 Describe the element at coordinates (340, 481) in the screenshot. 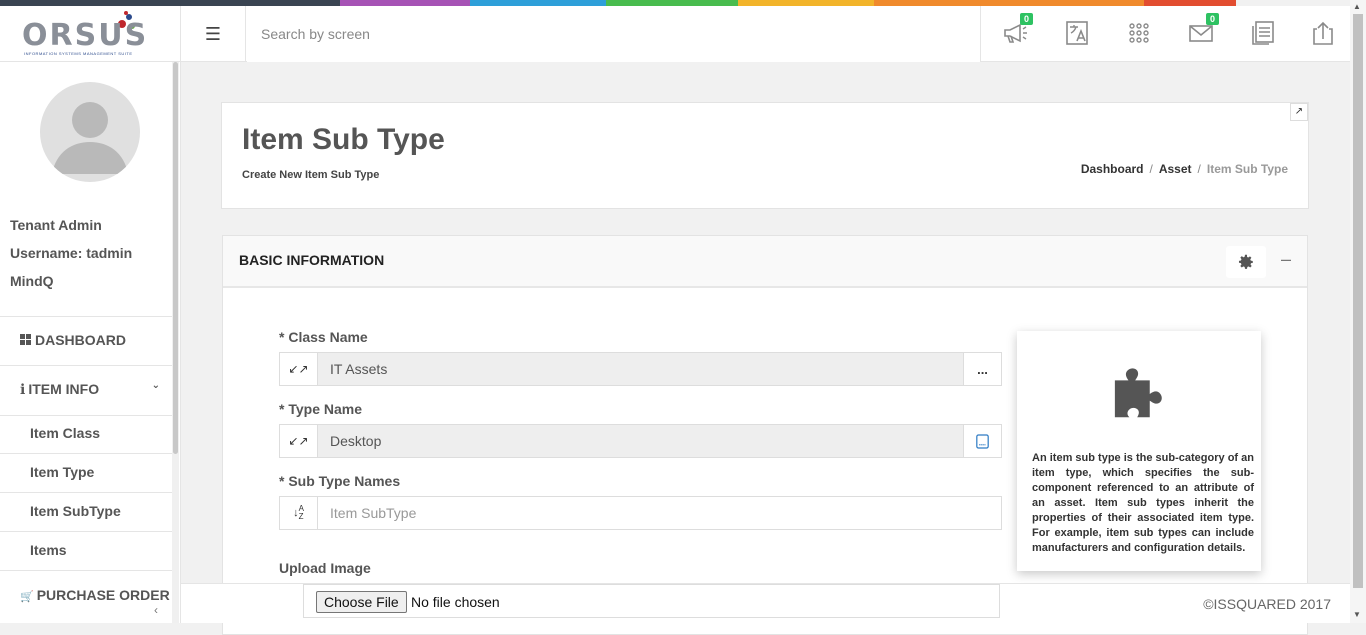

I see `sub-type-names-label: * Sub Type Names` at that location.